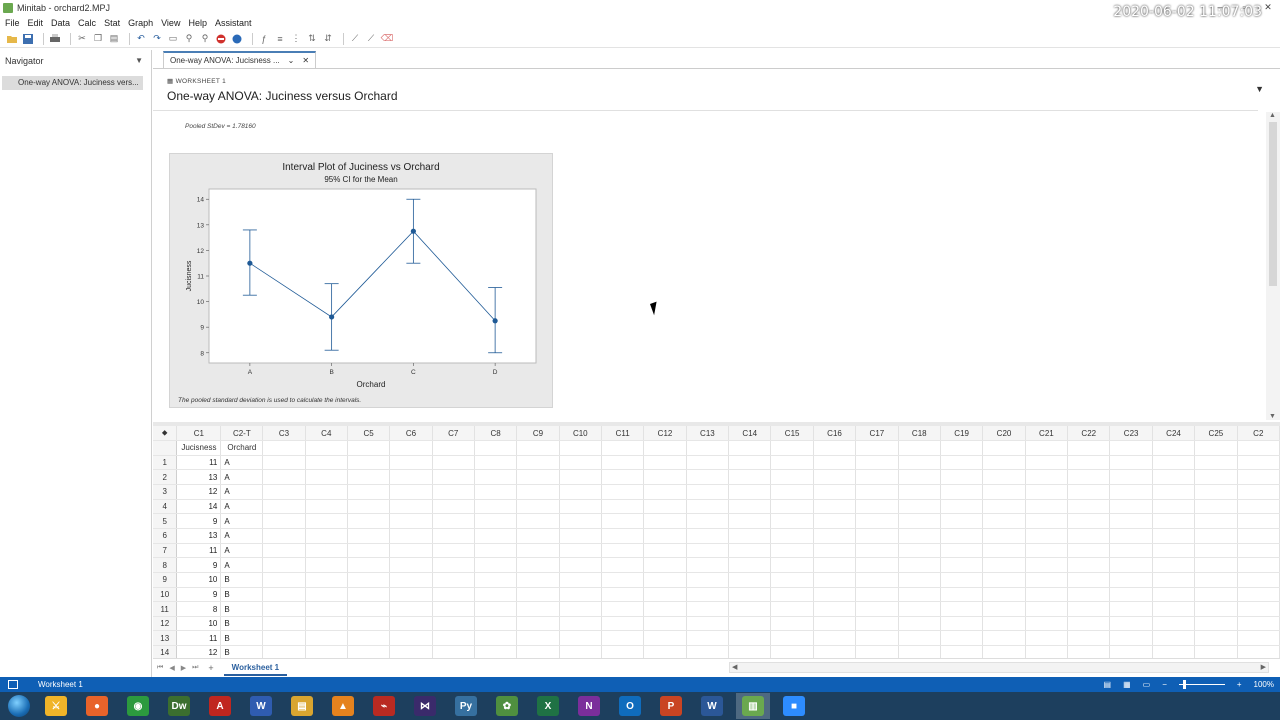 The height and width of the screenshot is (720, 1280). What do you see at coordinates (1089, 434) in the screenshot?
I see `column-header: C22` at bounding box center [1089, 434].